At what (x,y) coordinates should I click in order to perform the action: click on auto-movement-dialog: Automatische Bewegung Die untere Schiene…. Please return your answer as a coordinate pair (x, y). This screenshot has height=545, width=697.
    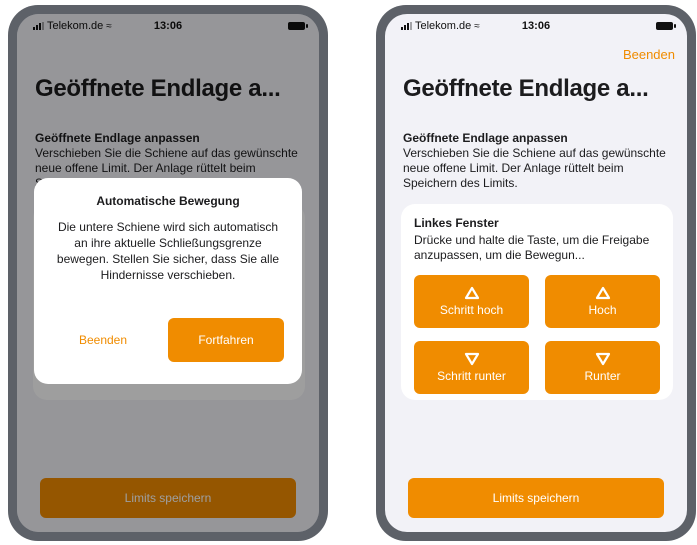
    Looking at the image, I should click on (168, 281).